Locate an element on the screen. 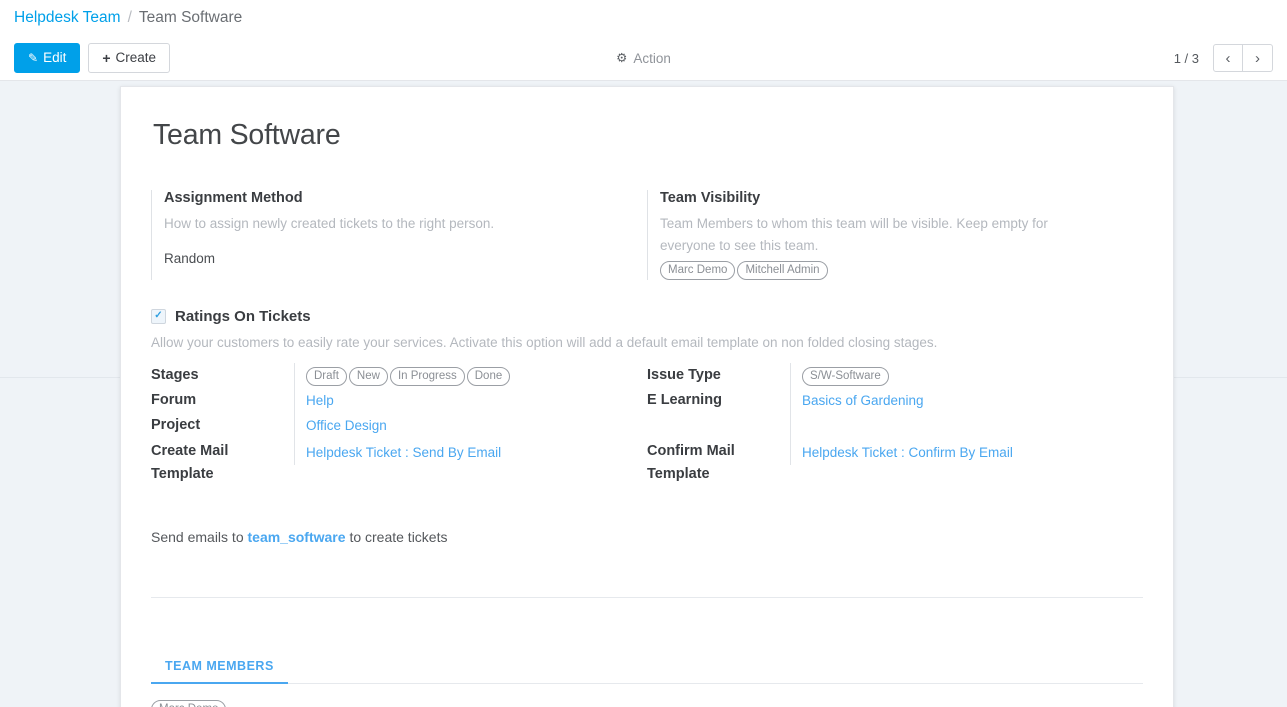 Image resolution: width=1287 pixels, height=707 pixels. action-menu: ⚙ Action is located at coordinates (643, 58).